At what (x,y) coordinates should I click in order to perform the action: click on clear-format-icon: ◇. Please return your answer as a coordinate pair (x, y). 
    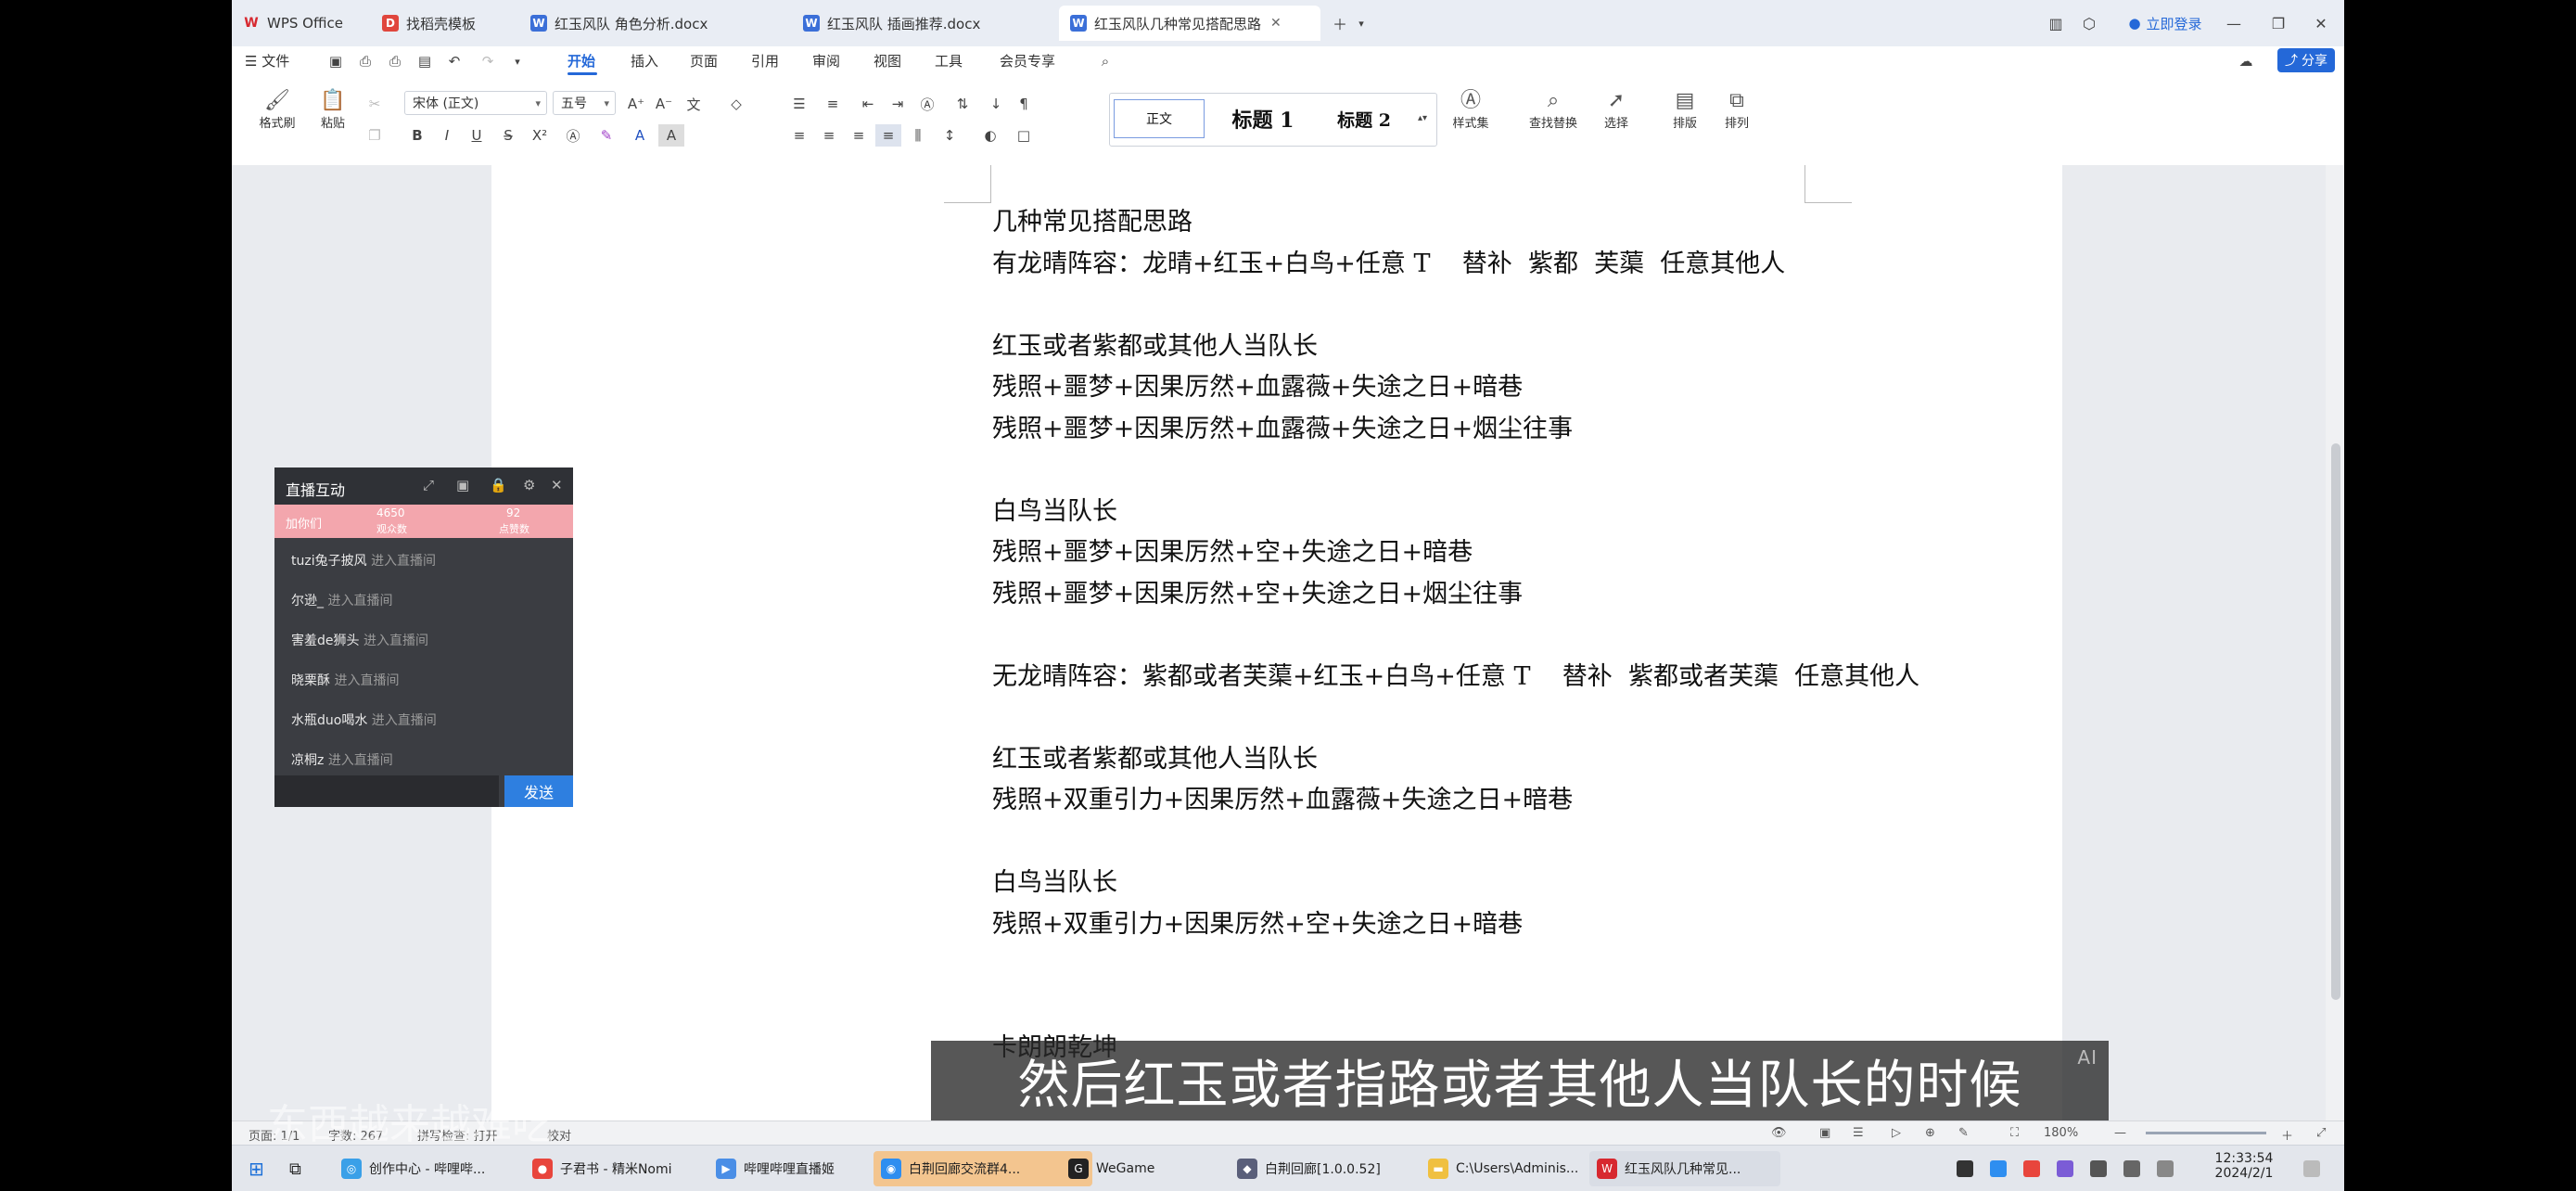
    Looking at the image, I should click on (736, 104).